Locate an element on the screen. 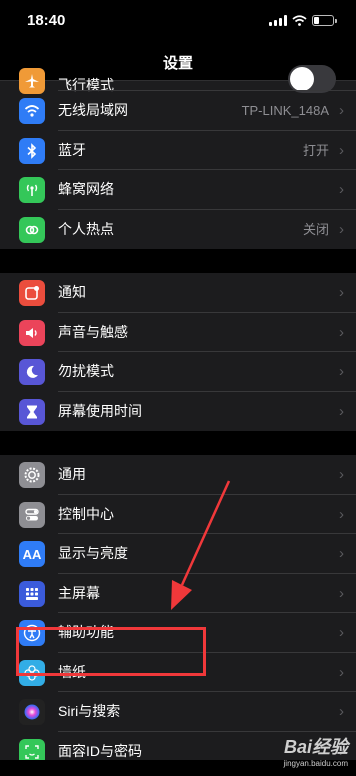 The width and height of the screenshot is (356, 776). watermark-logo: Bai经验 is located at coordinates (315, 747).